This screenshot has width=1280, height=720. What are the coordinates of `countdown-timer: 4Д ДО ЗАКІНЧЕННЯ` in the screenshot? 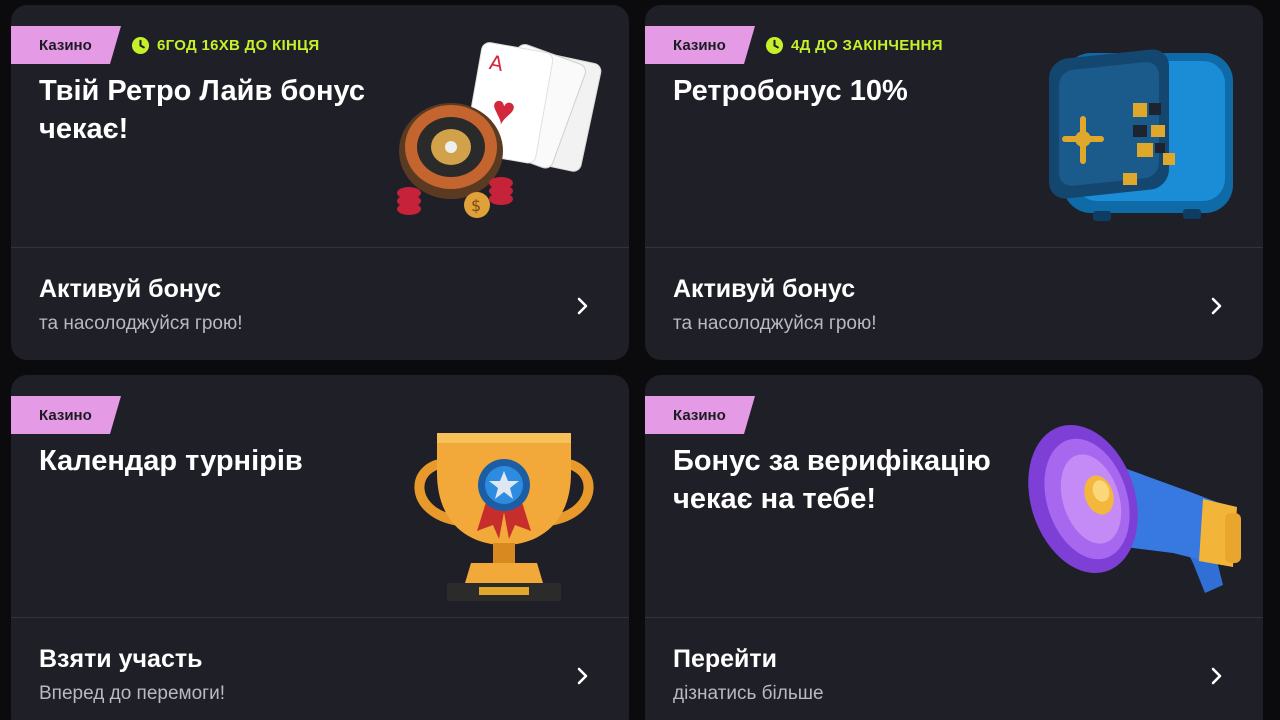 It's located at (854, 45).